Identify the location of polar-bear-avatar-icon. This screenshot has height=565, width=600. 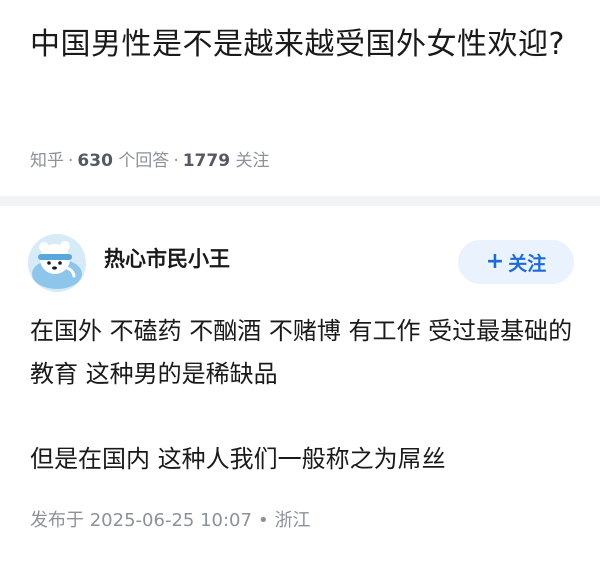
(57, 263).